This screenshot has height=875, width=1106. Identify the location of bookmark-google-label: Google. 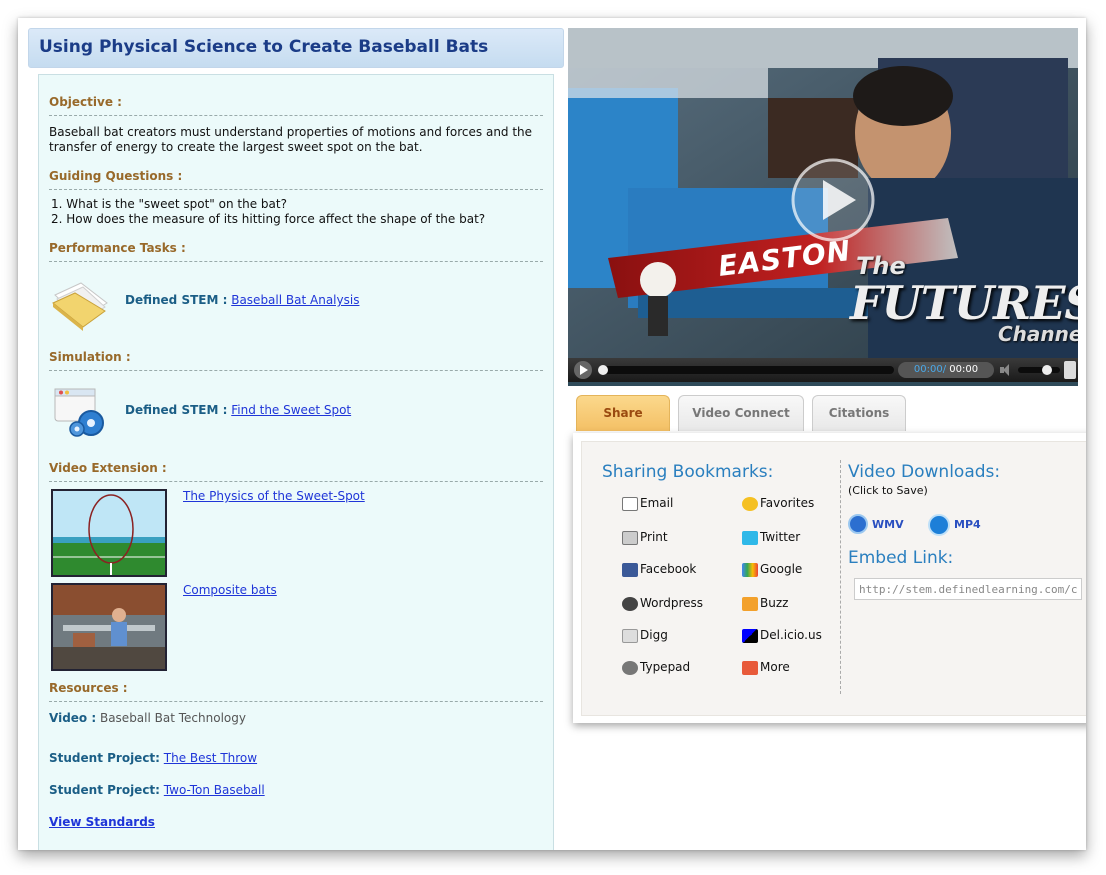
(781, 569).